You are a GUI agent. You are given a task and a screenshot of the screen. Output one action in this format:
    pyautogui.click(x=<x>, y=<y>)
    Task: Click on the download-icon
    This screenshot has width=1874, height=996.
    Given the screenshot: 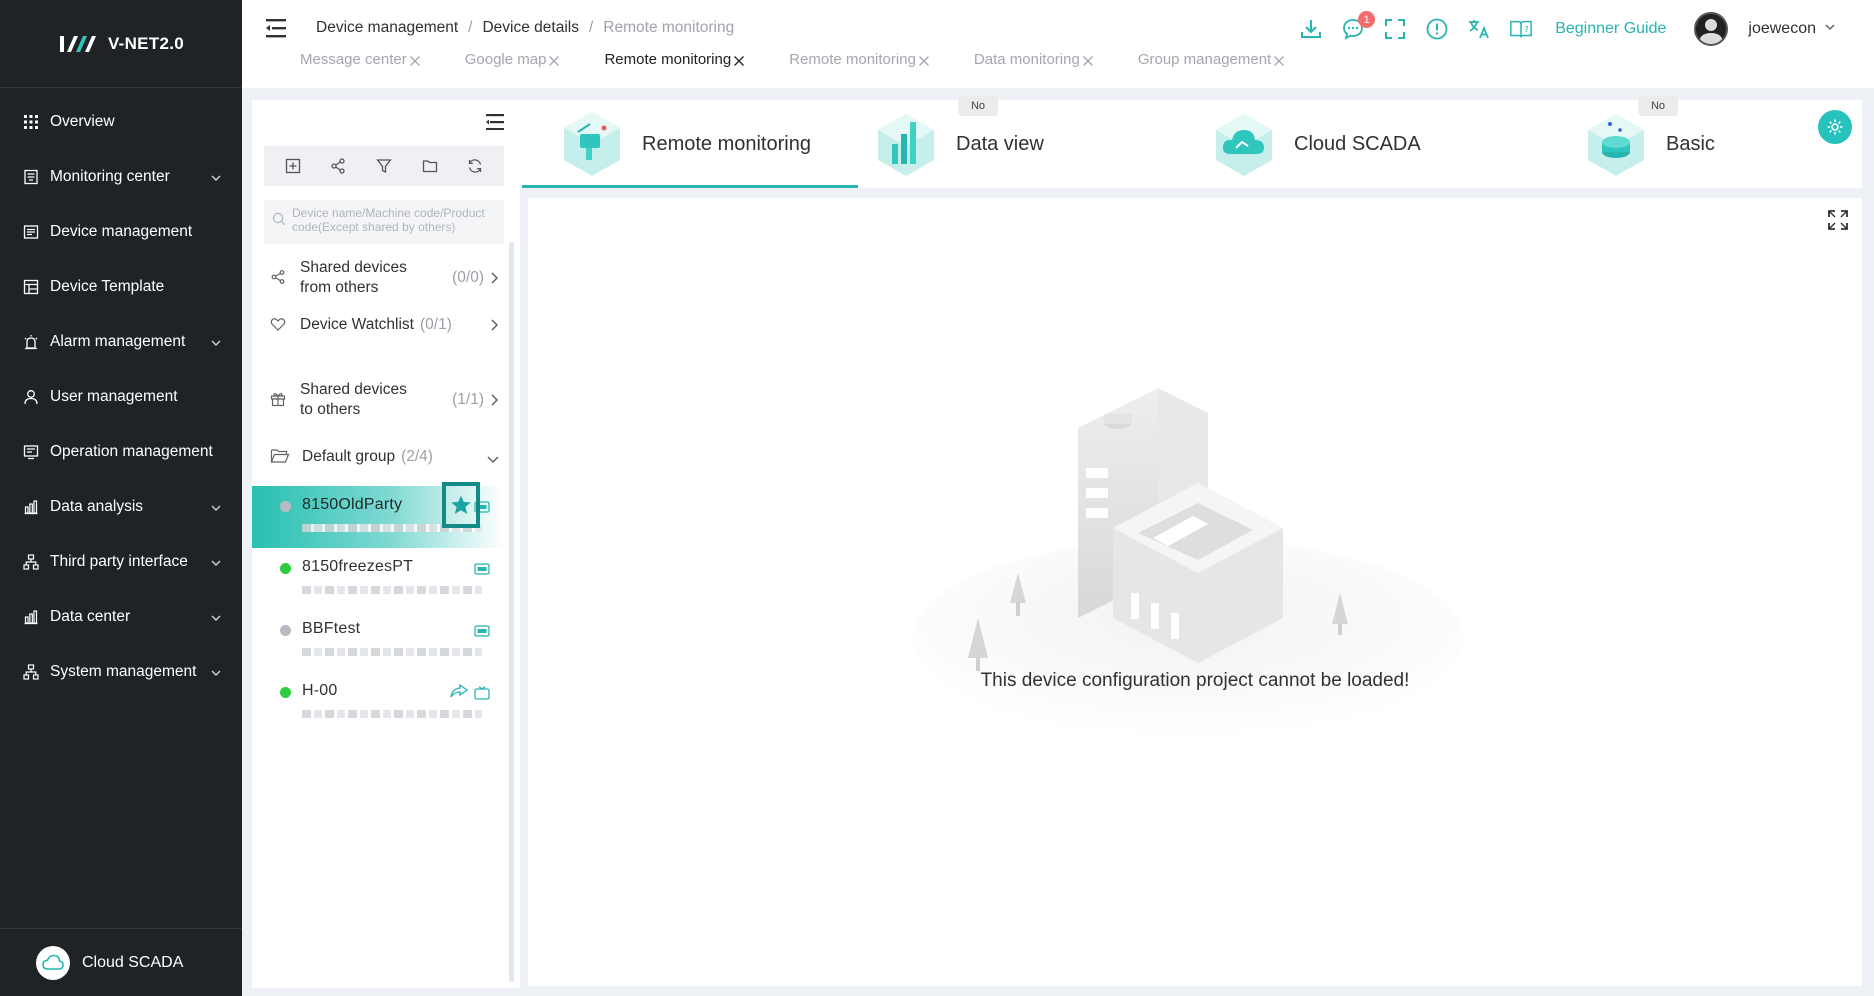 What is the action you would take?
    pyautogui.click(x=1311, y=29)
    